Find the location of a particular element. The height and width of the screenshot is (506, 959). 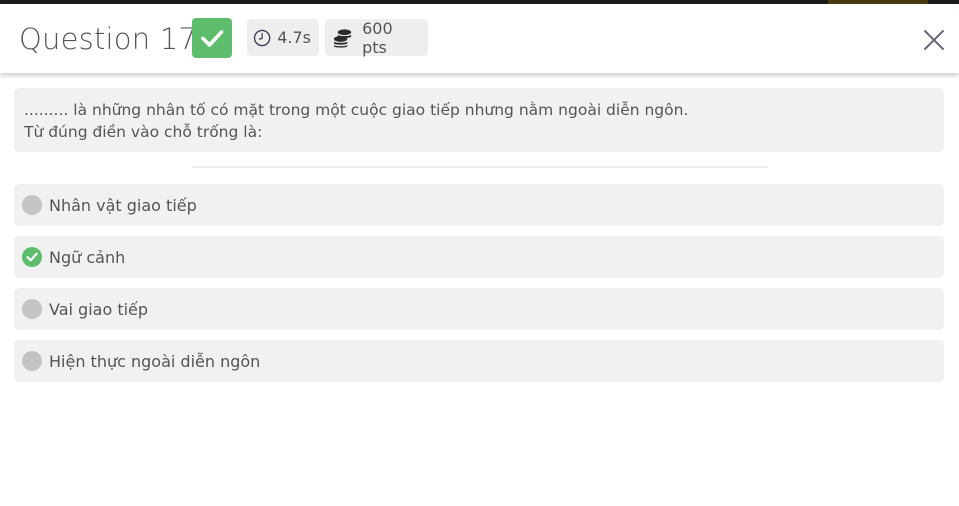

answer-option-label: Nhân vật giao tiếp is located at coordinates (123, 205).